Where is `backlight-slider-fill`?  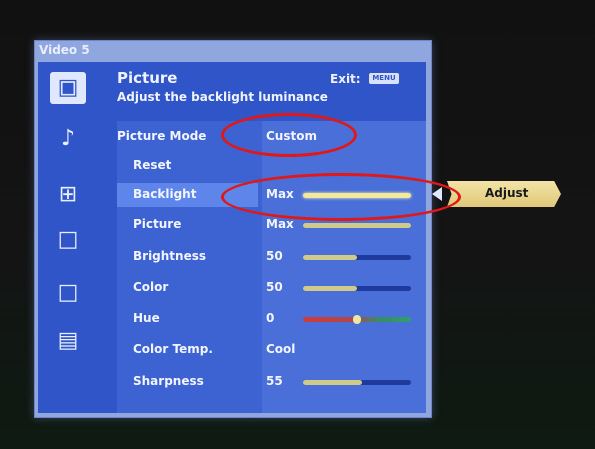
backlight-slider-fill is located at coordinates (357, 195).